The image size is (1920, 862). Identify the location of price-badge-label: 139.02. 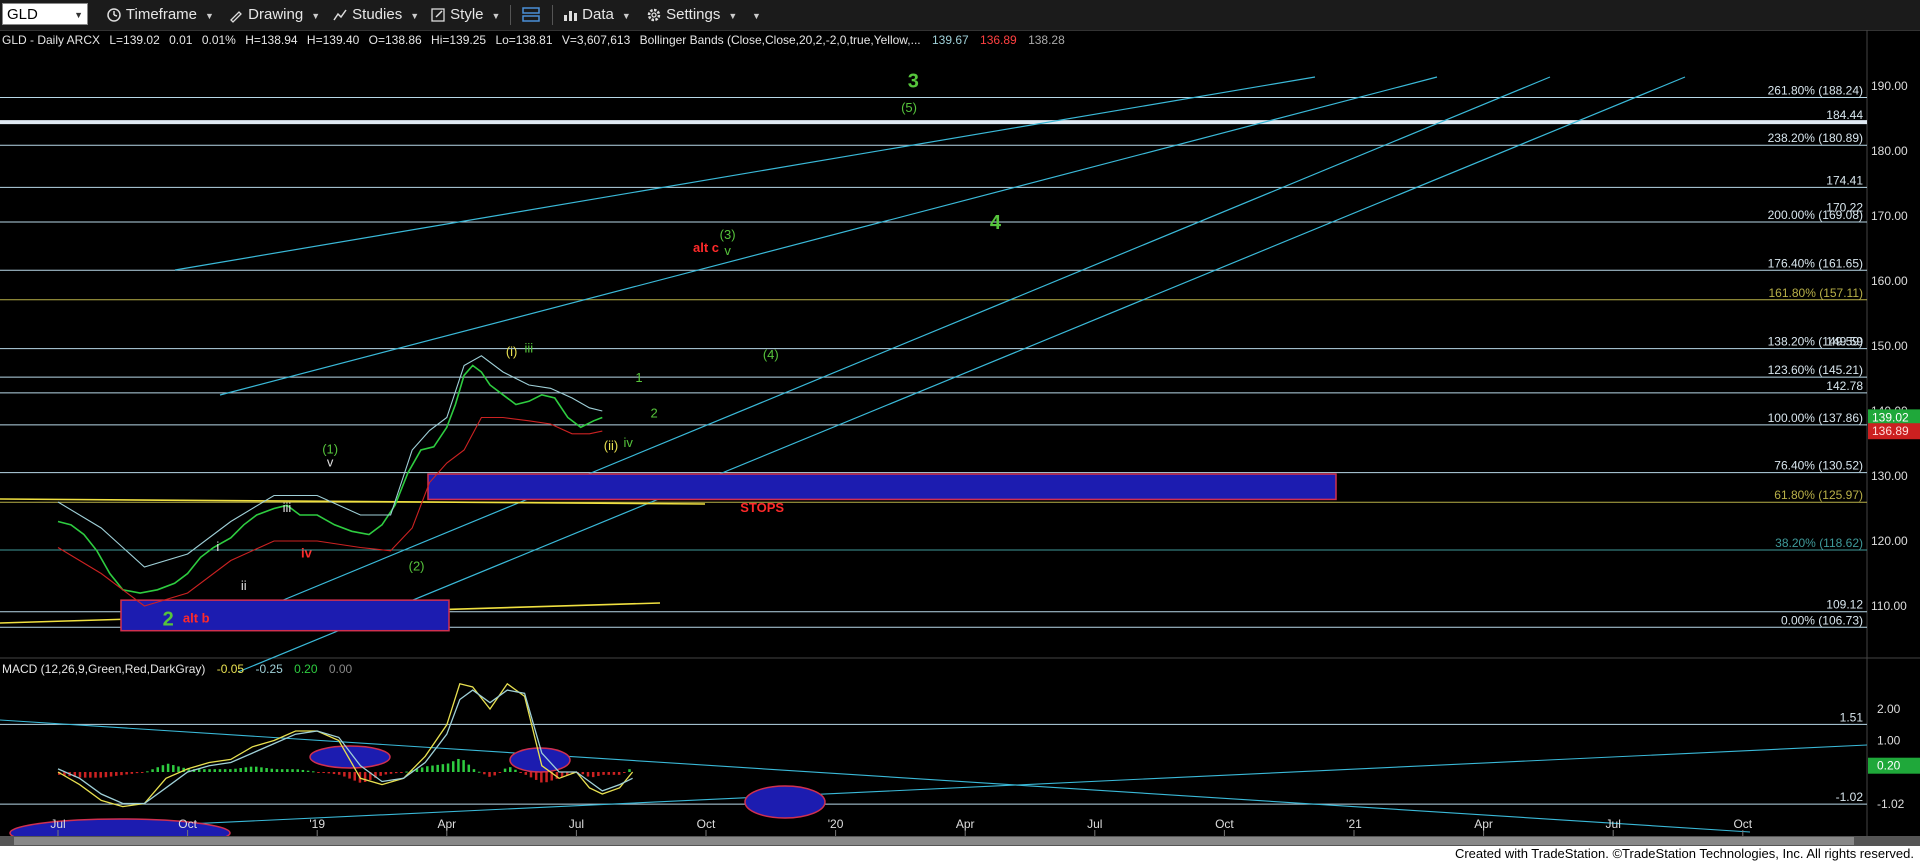
(1890, 417).